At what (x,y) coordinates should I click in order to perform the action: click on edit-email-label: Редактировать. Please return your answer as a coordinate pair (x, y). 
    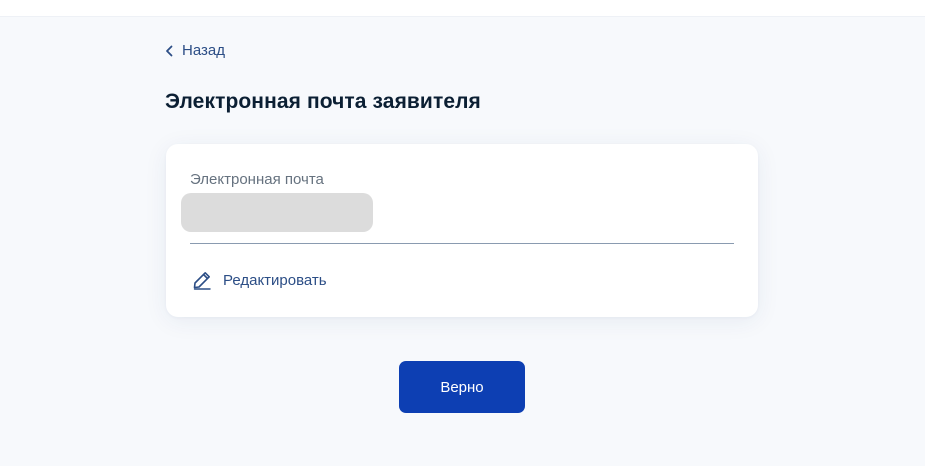
    Looking at the image, I should click on (275, 280).